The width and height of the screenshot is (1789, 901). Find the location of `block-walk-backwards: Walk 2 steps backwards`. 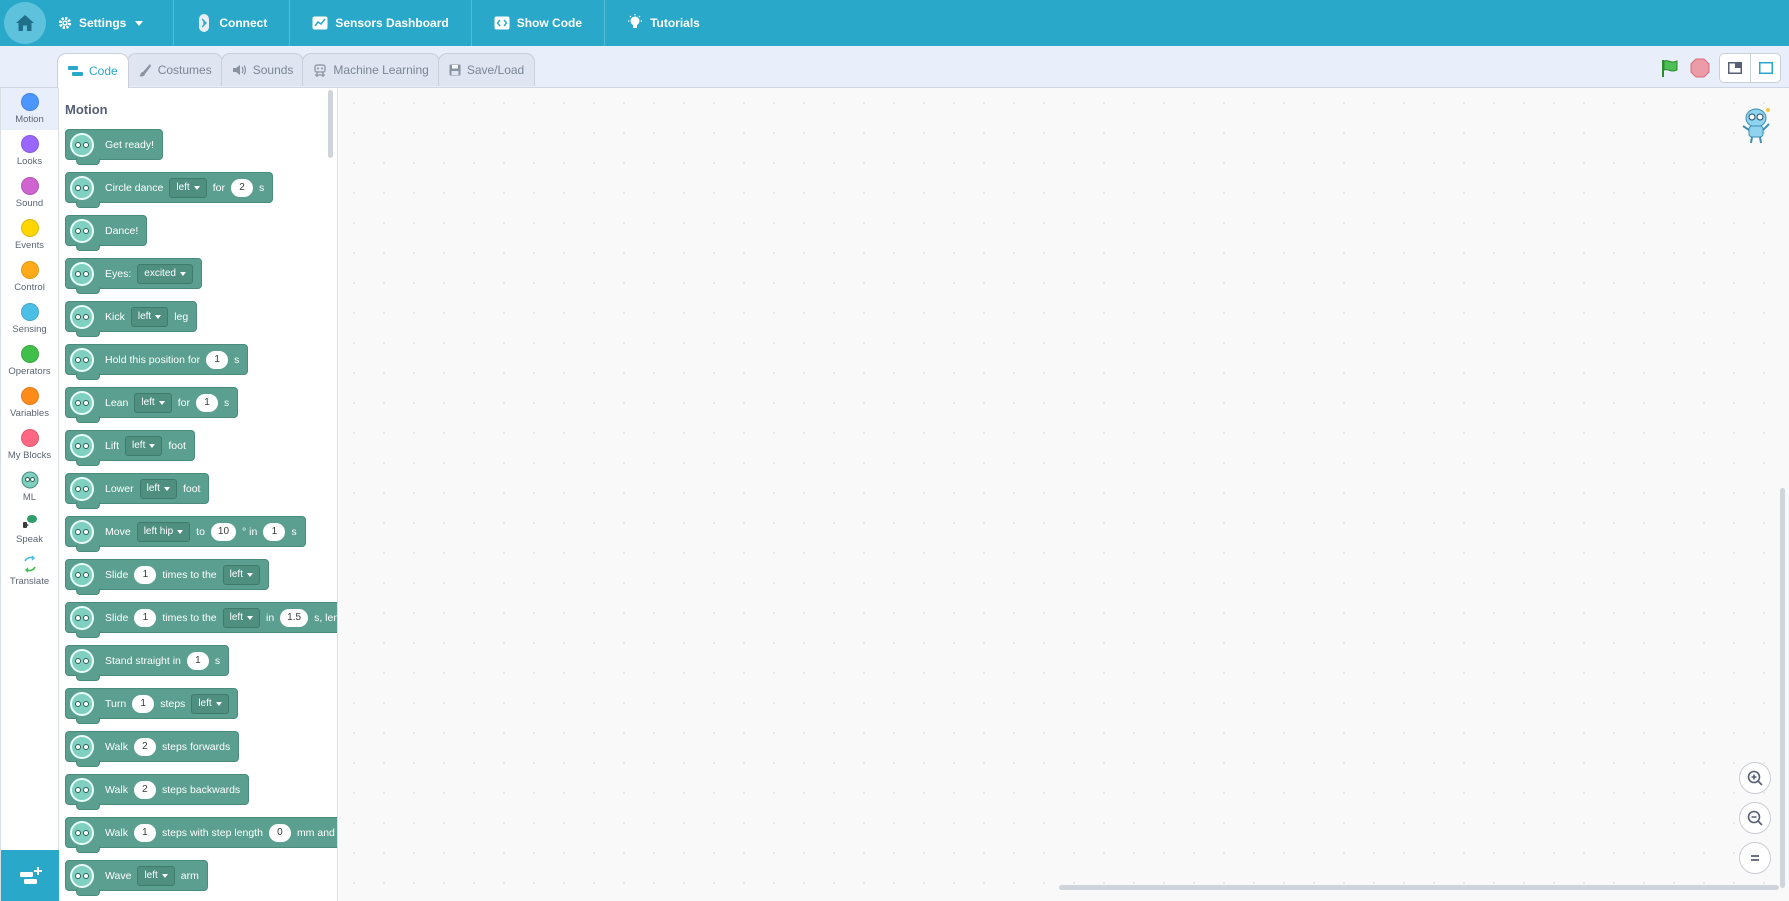

block-walk-backwards: Walk 2 steps backwards is located at coordinates (157, 792).